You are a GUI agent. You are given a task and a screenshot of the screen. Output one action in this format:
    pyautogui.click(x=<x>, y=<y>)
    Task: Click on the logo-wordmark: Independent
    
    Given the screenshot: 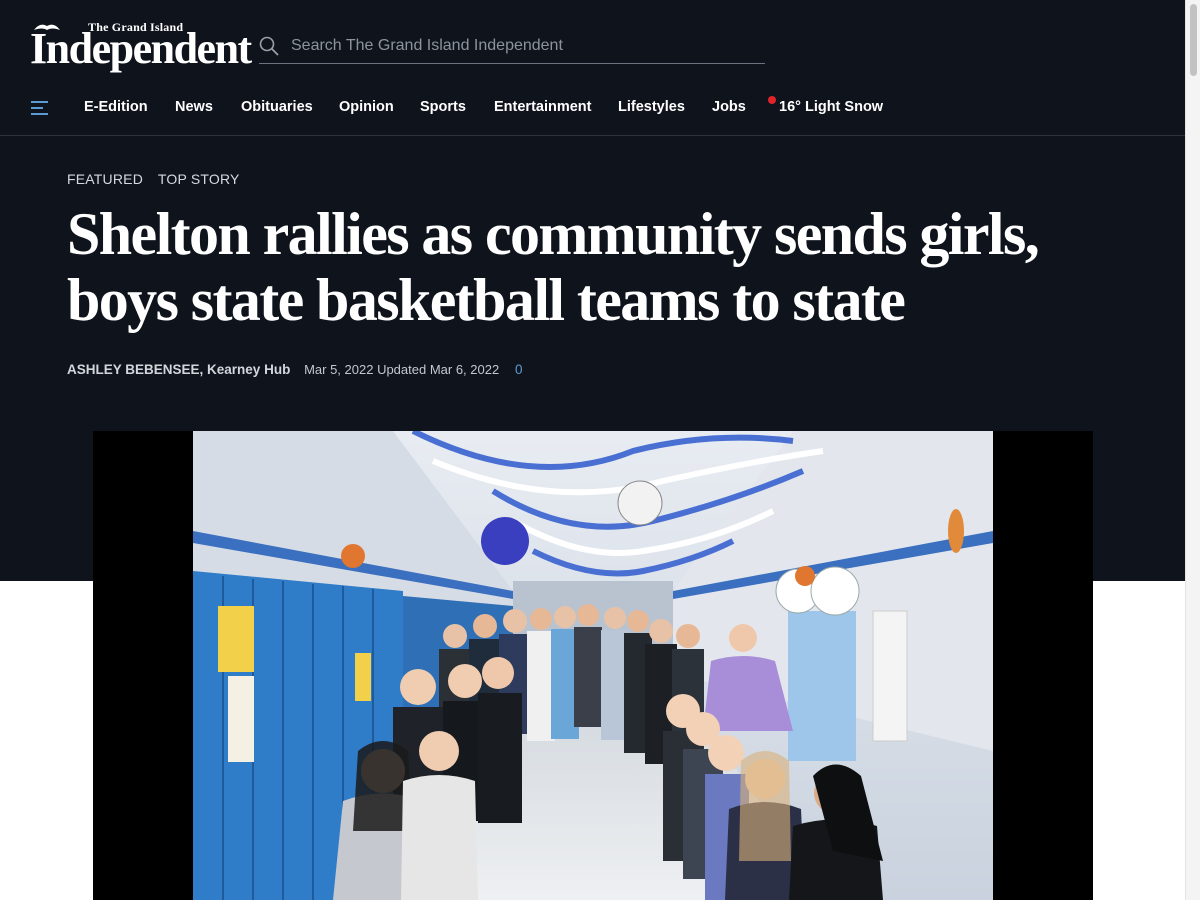 What is the action you would take?
    pyautogui.click(x=141, y=48)
    